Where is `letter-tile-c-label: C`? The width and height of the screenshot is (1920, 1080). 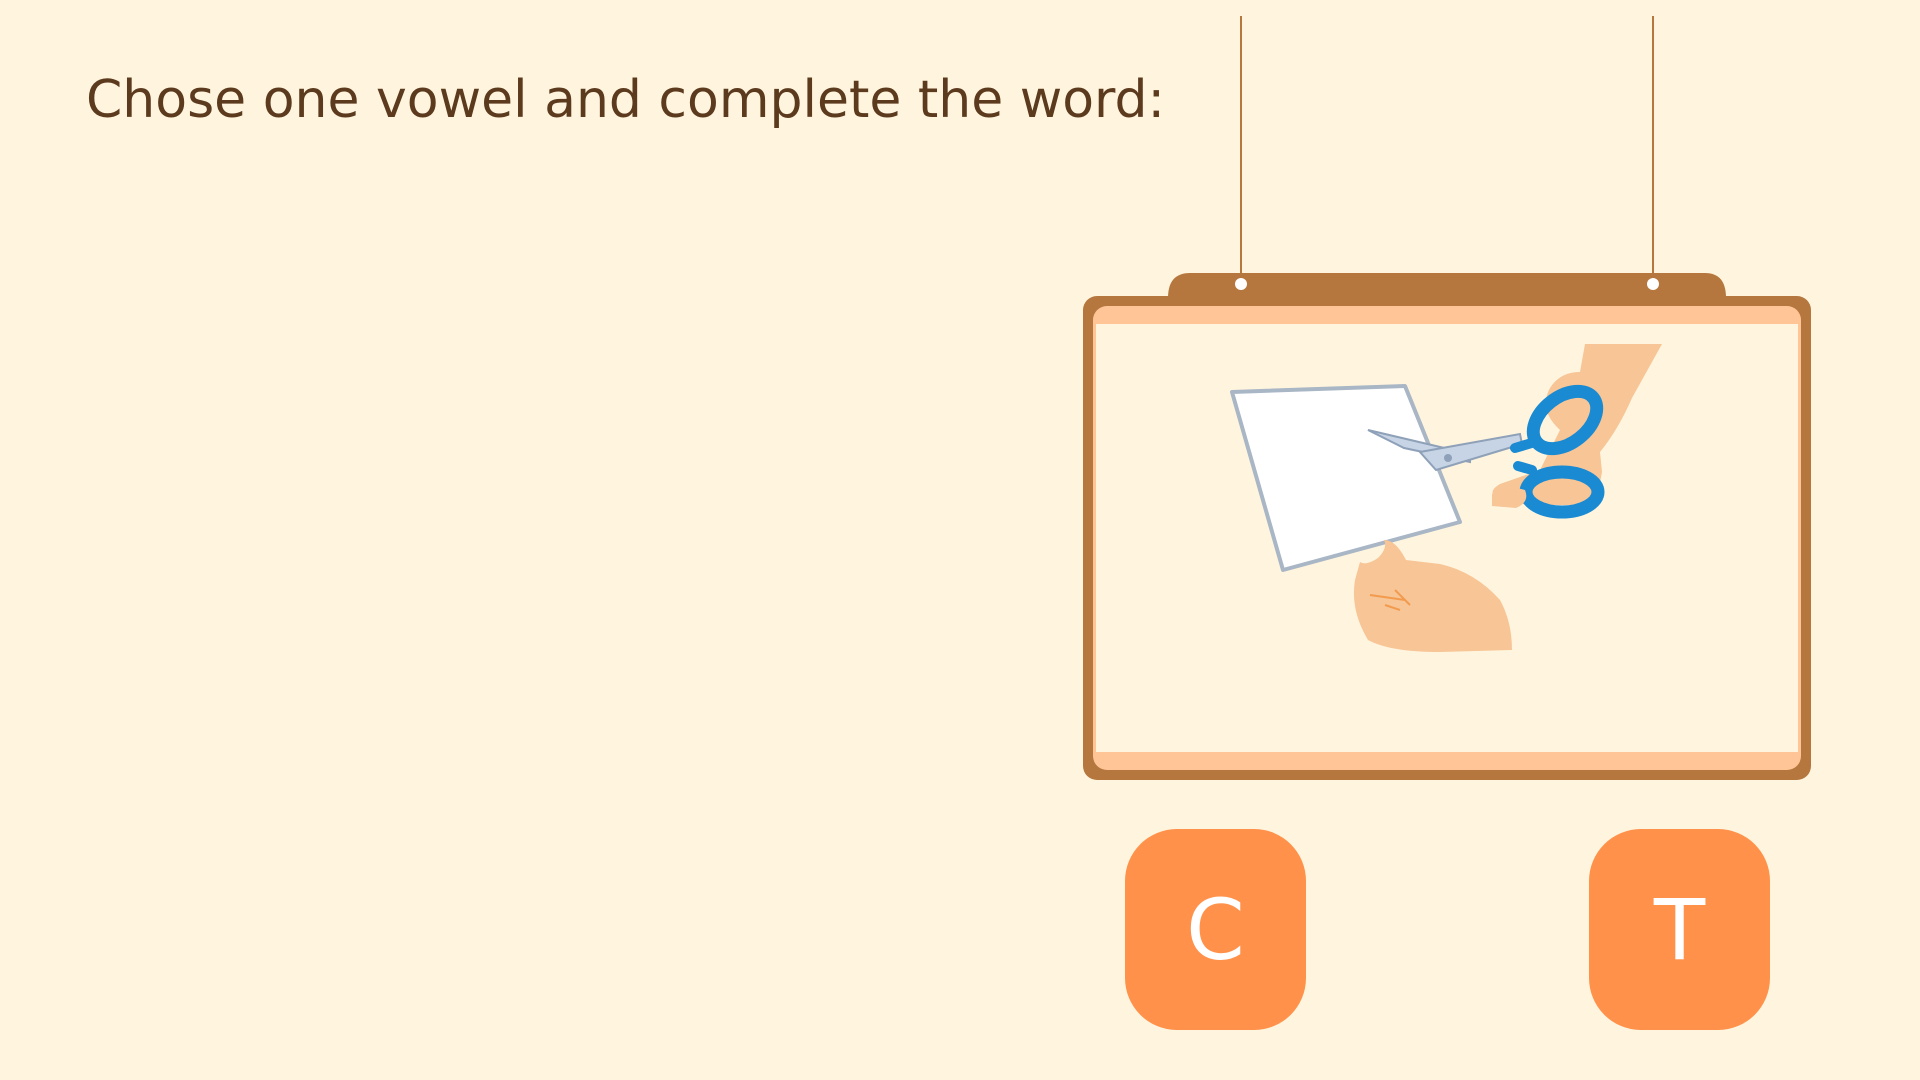 letter-tile-c-label: C is located at coordinates (1215, 929).